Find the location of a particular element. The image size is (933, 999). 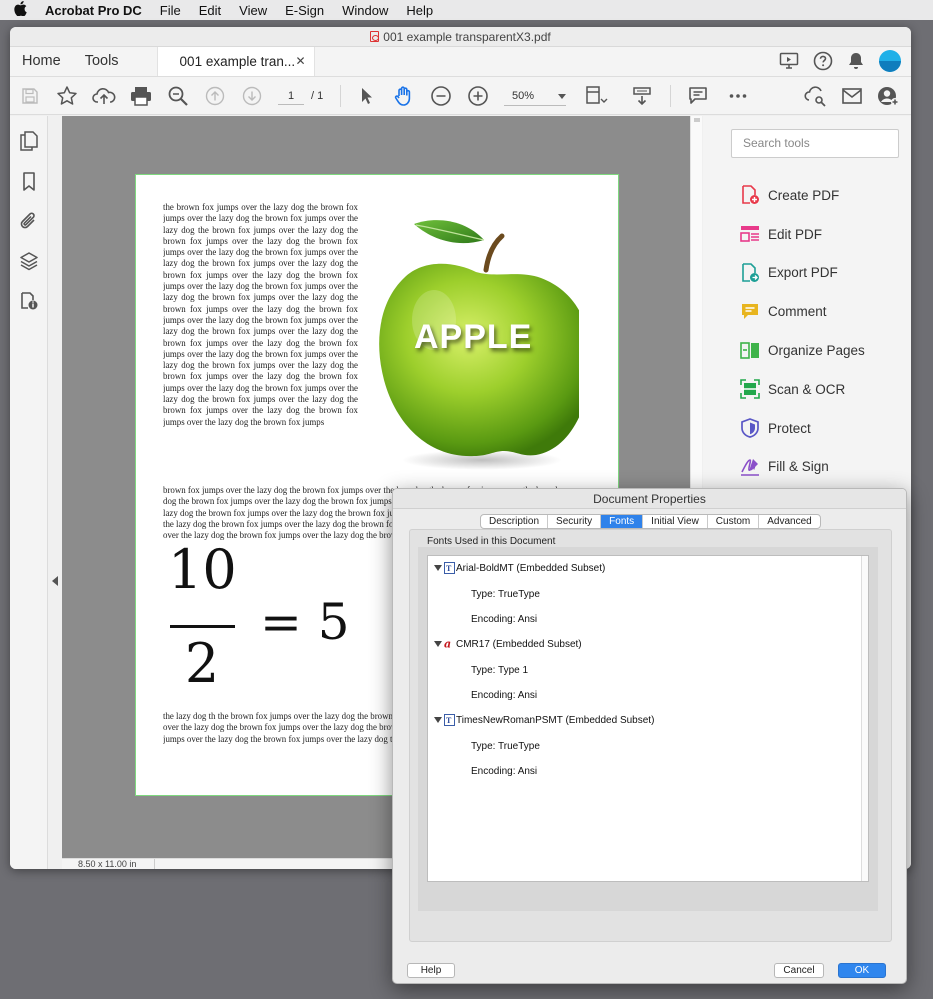

cancel-button: Cancel is located at coordinates (799, 970).